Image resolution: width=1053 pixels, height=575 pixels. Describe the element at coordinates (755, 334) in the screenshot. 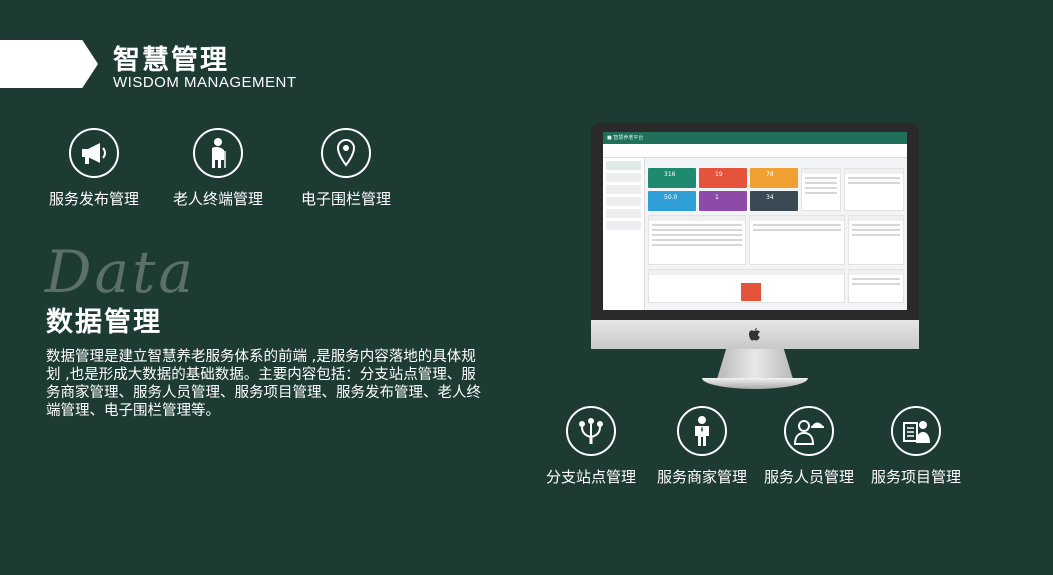

I see `apple-logo-icon` at that location.